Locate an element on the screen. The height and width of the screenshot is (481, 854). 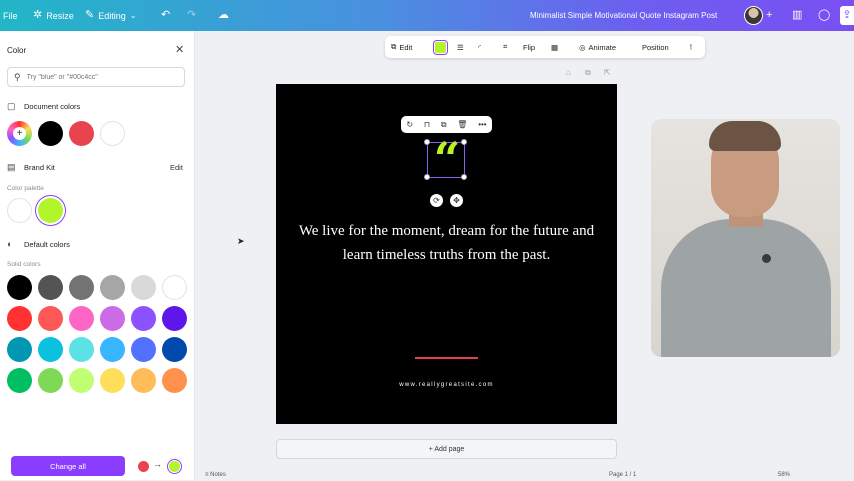
comments-button: ◯ is located at coordinates (824, 15).